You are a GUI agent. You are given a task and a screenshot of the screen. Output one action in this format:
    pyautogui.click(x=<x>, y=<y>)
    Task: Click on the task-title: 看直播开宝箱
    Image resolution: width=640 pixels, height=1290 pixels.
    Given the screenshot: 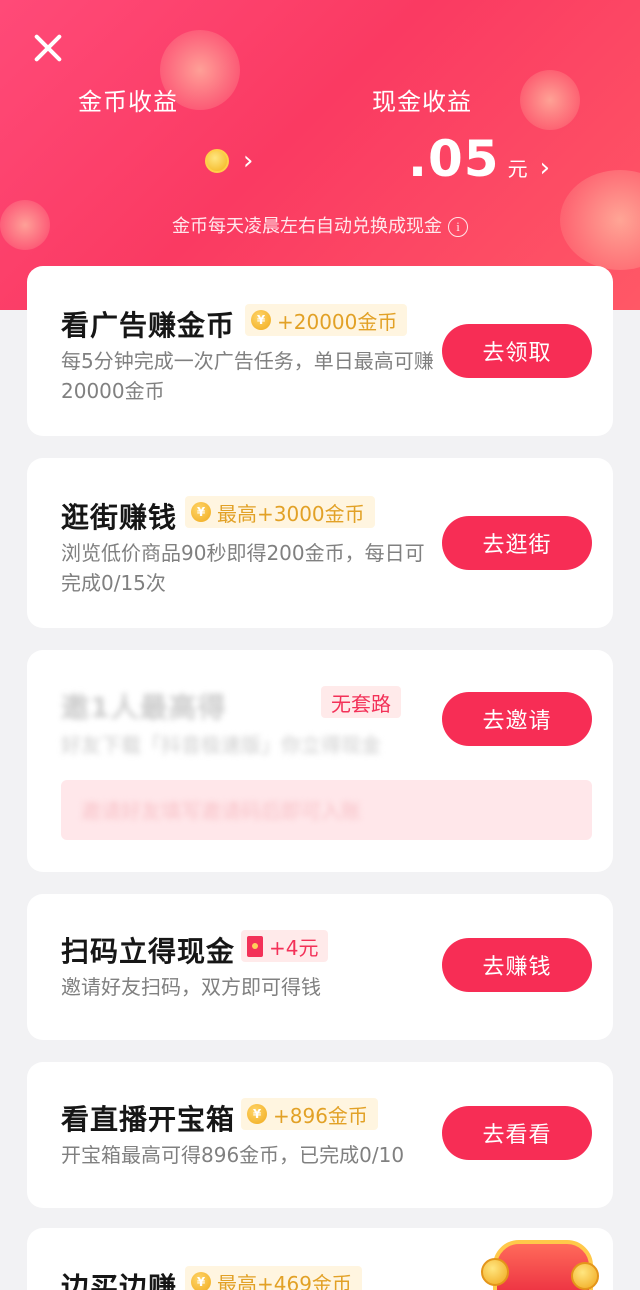 What is the action you would take?
    pyautogui.click(x=148, y=1119)
    